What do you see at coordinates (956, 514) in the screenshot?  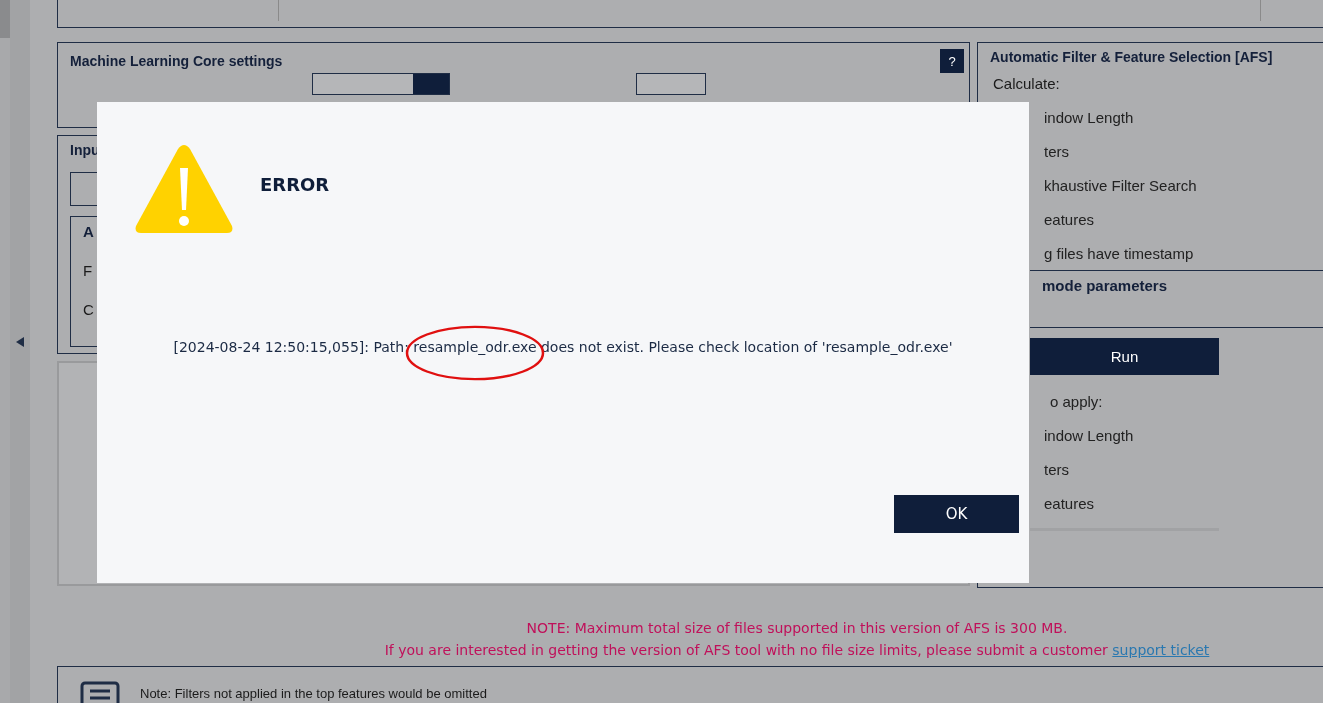 I see `ok-button: OK` at bounding box center [956, 514].